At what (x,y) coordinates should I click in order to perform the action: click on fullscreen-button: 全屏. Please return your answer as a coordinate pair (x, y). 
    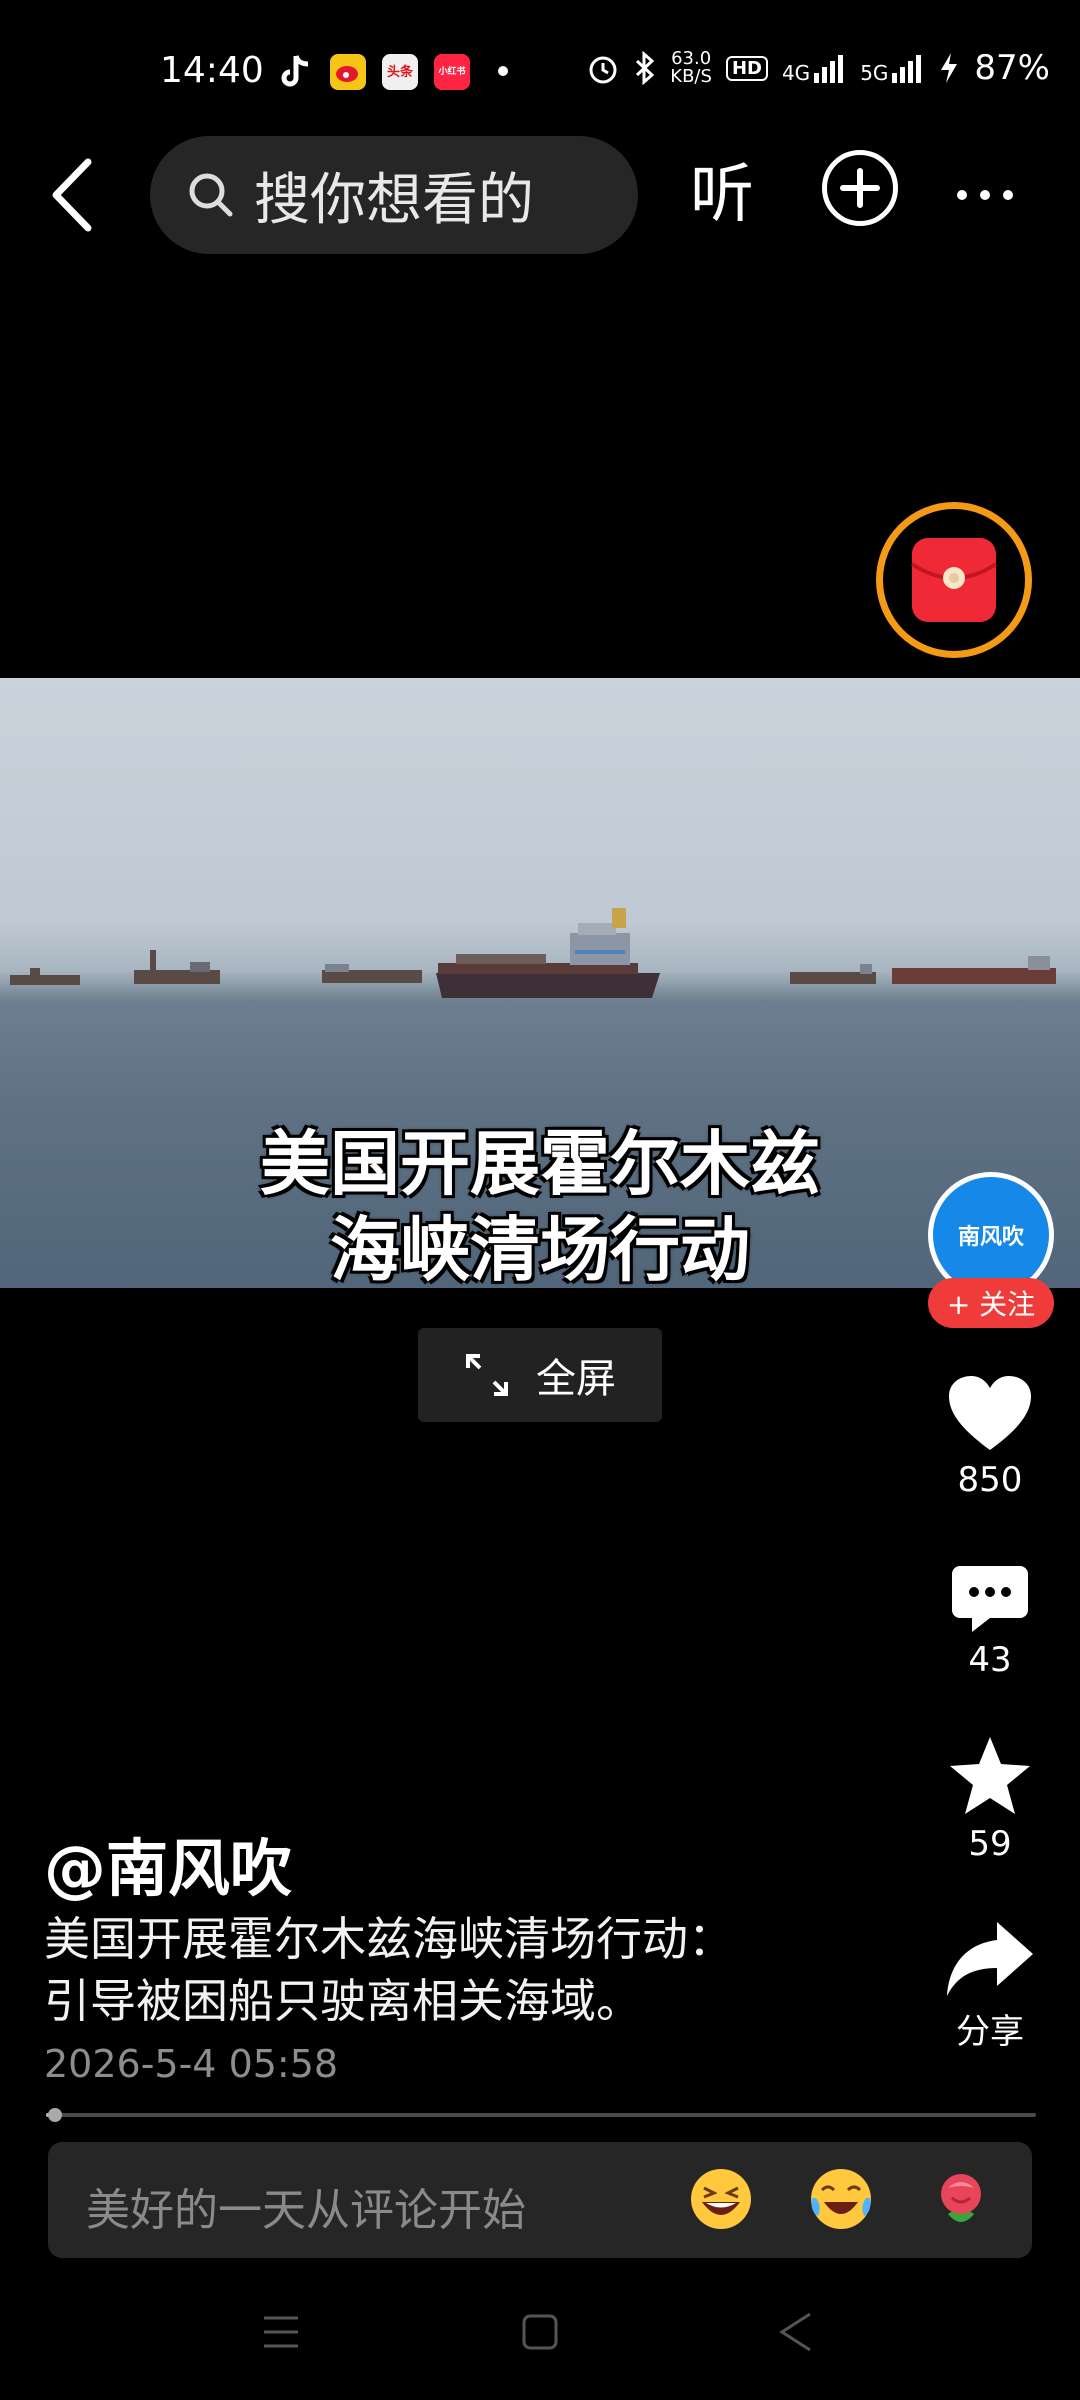
    Looking at the image, I should click on (540, 1375).